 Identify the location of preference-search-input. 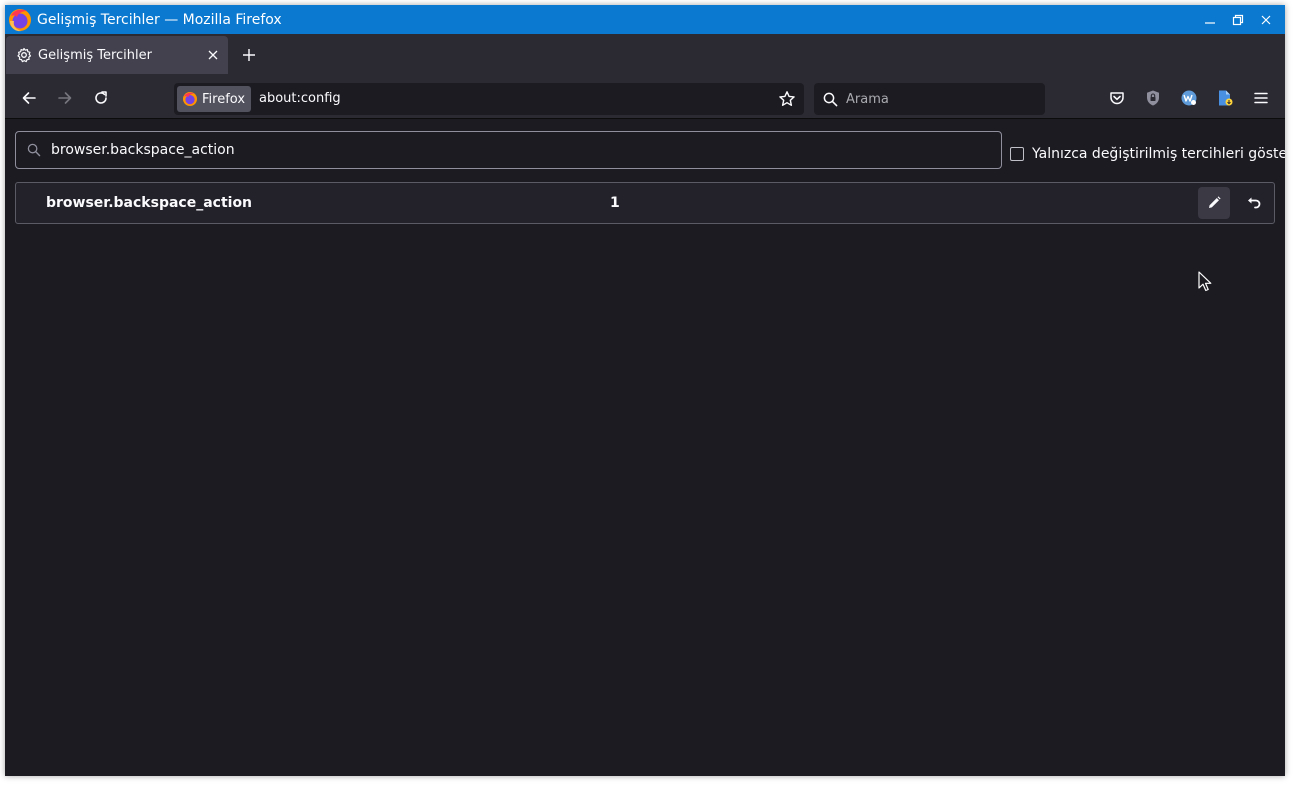
(501, 150).